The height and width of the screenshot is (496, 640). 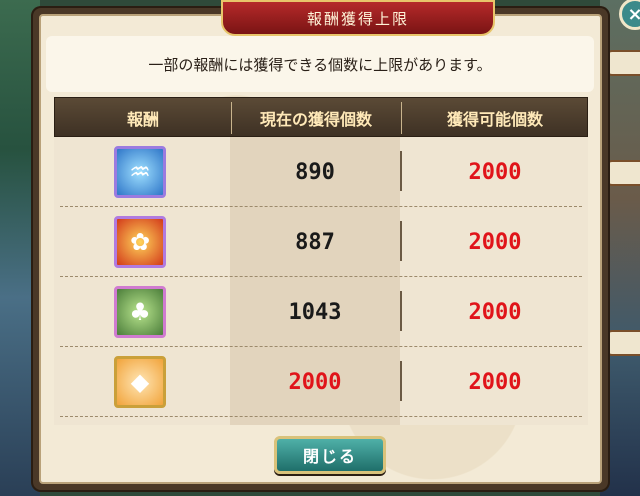 I want to click on limit-notice: 一部の報酬には獲得できる個数に上限があります。, so click(x=320, y=64).